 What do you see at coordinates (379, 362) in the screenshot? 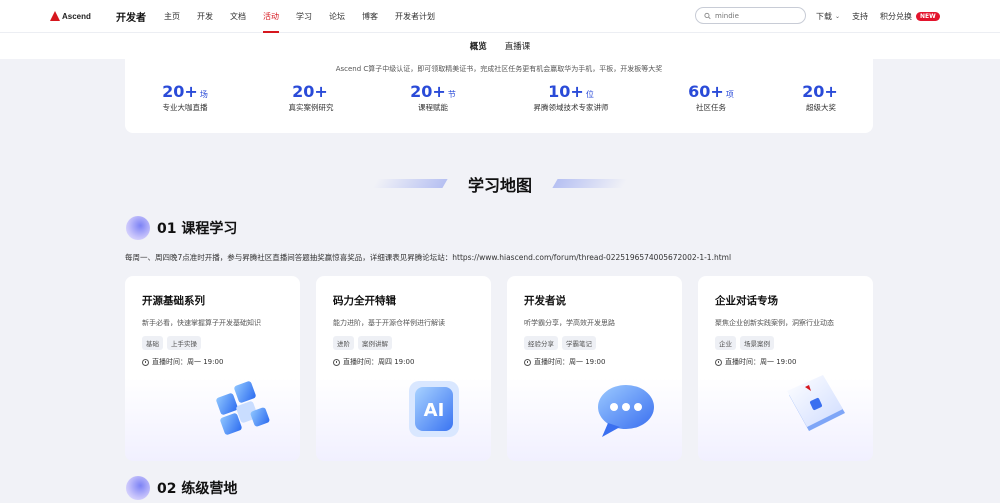
I see `time-label: 直播时间：周四 19:00` at bounding box center [379, 362].